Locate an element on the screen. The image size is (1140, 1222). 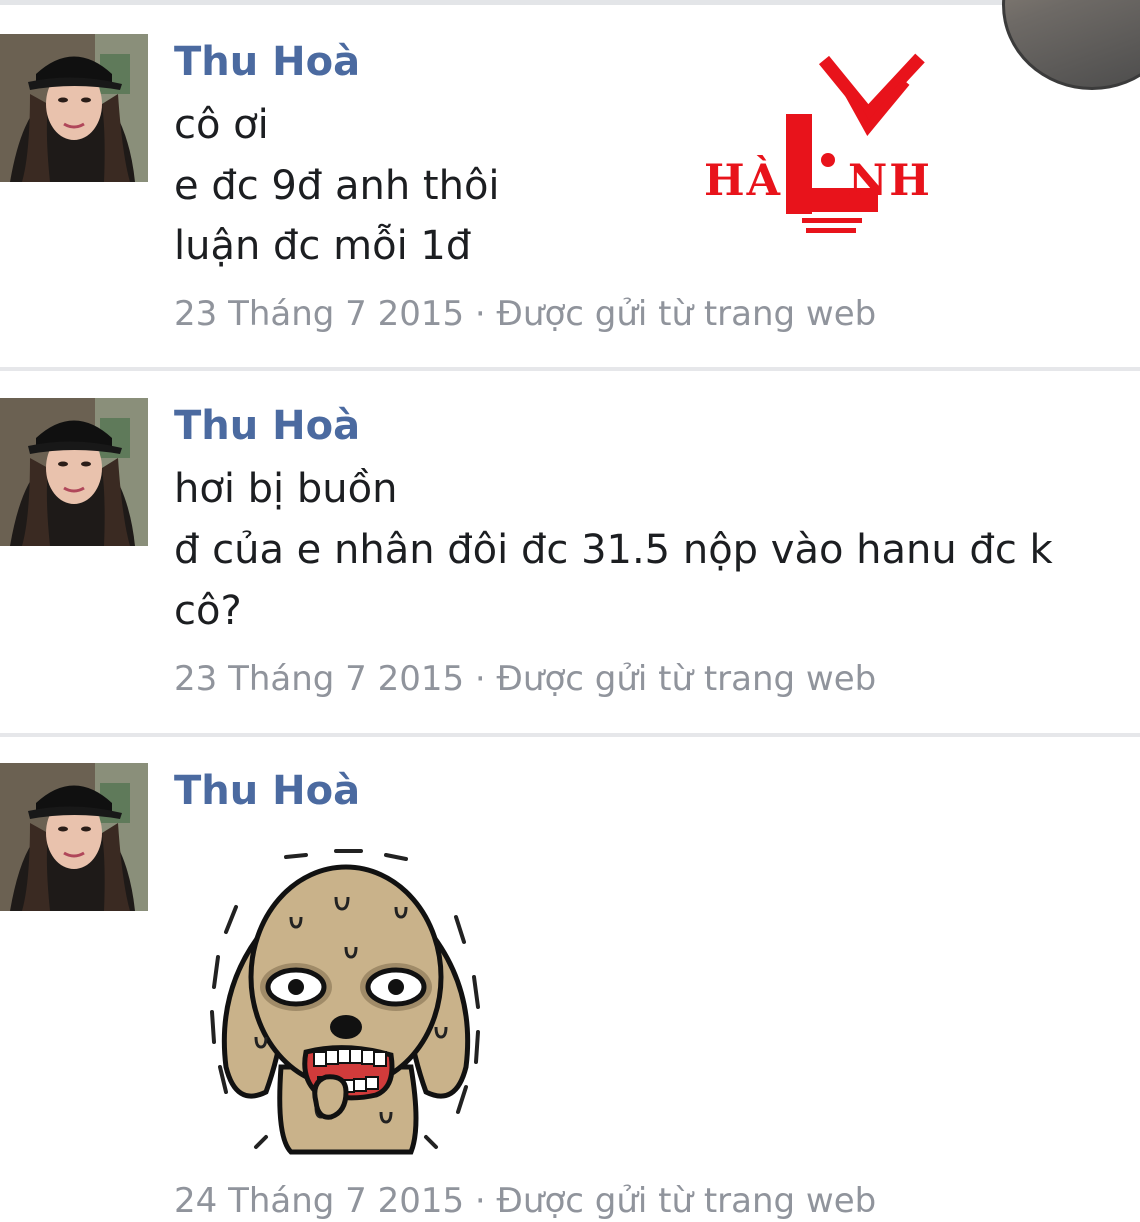
watermark-text: HÀ is located at coordinates (743, 181).